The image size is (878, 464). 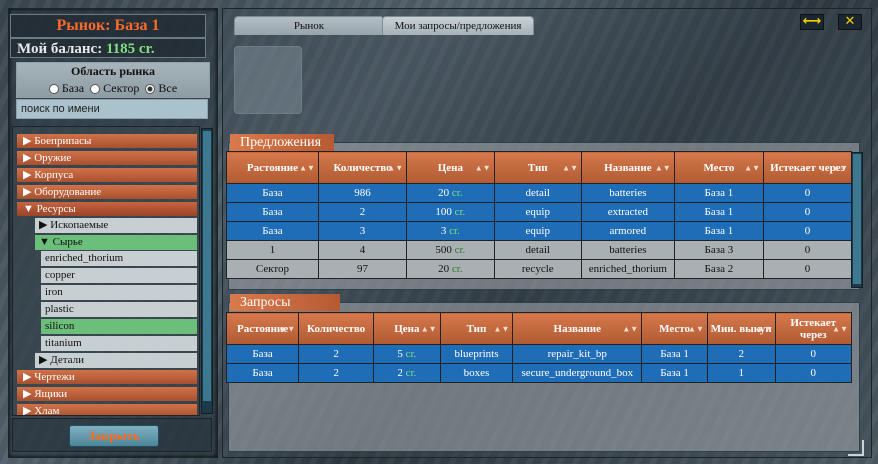 I want to click on market-area-title: Область рынка, so click(x=113, y=71).